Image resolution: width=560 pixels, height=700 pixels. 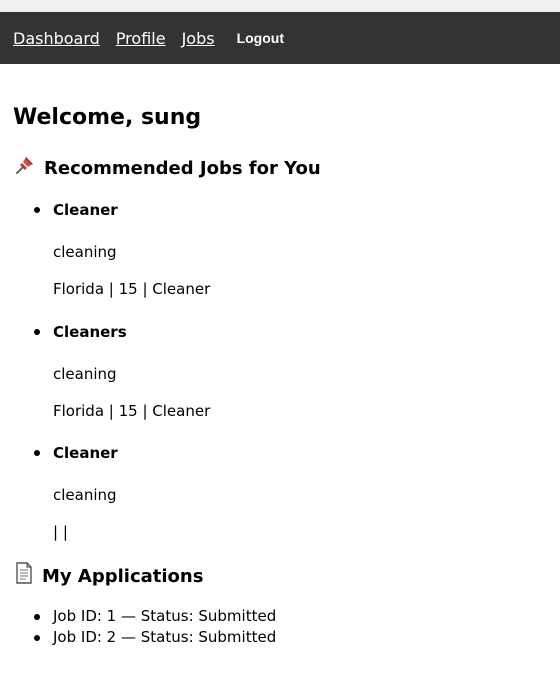 What do you see at coordinates (141, 38) in the screenshot?
I see `nav-link-profile: Profile` at bounding box center [141, 38].